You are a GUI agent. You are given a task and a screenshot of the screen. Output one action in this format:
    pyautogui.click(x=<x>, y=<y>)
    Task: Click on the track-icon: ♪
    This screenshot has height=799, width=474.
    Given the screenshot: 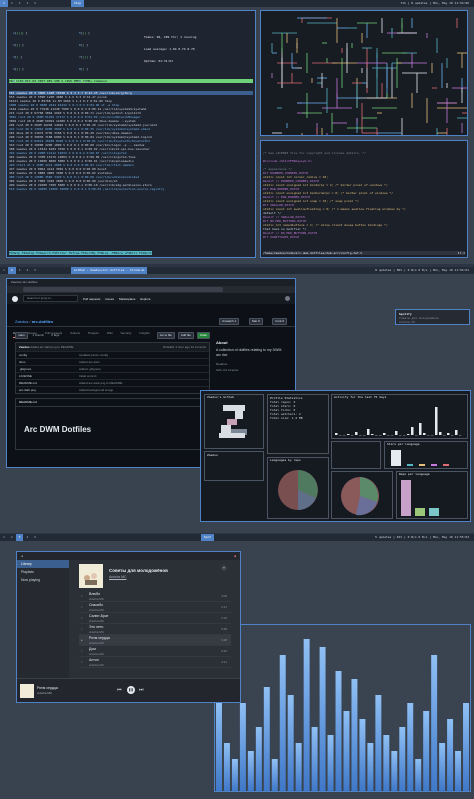 What is the action you would take?
    pyautogui.click(x=82, y=607)
    